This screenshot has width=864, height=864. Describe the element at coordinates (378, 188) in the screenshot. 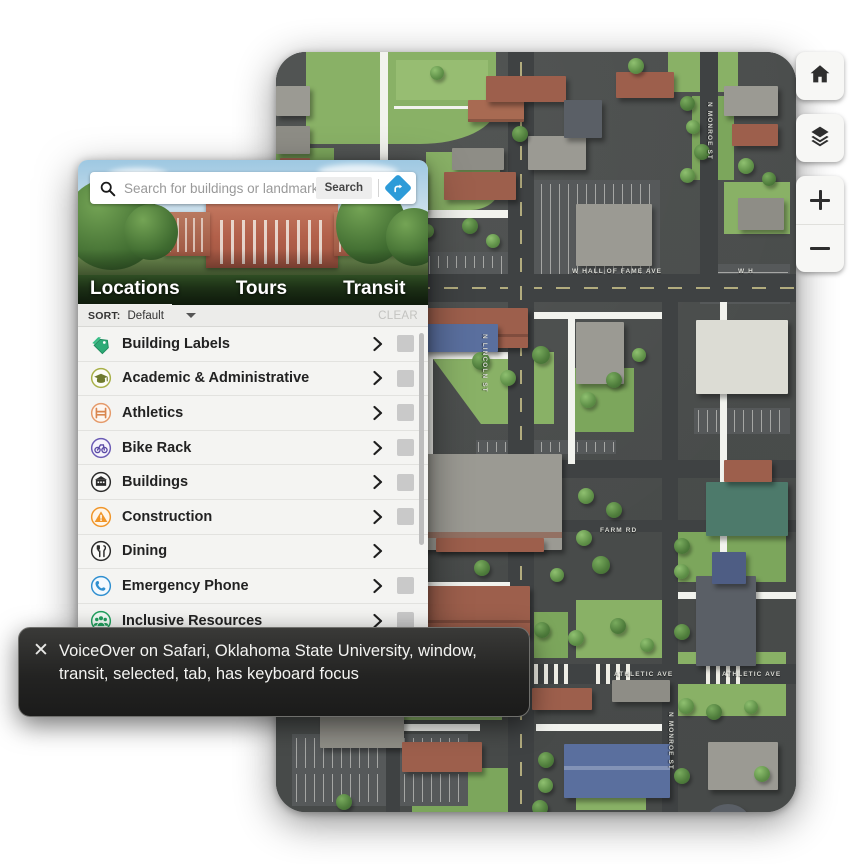

I see `divider` at that location.